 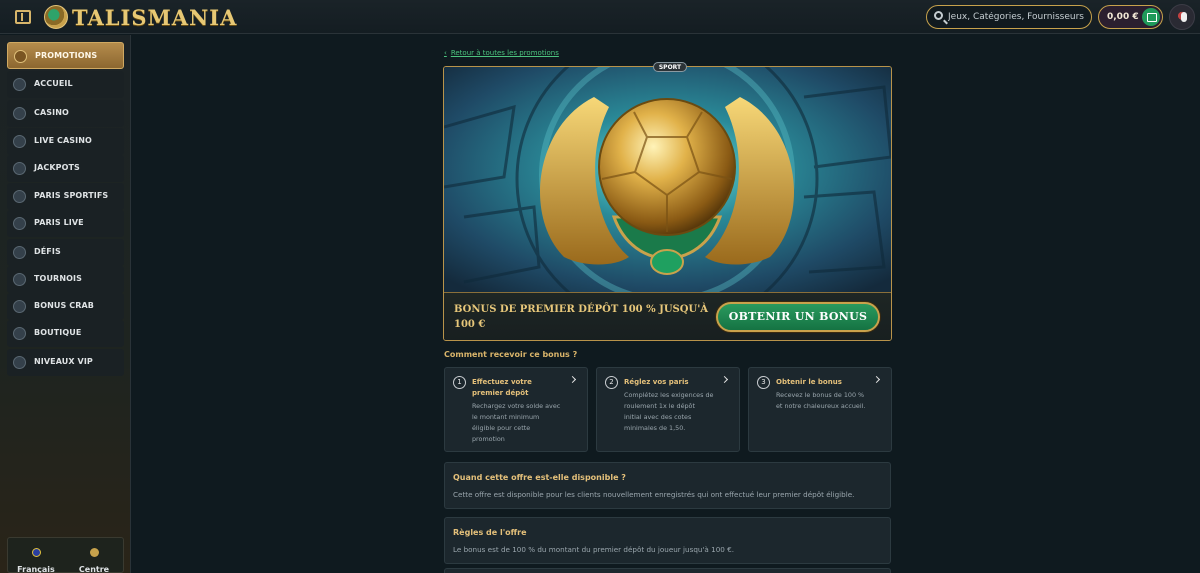 I want to click on sidebar-footer: Français Centre d'aide, so click(x=65, y=555).